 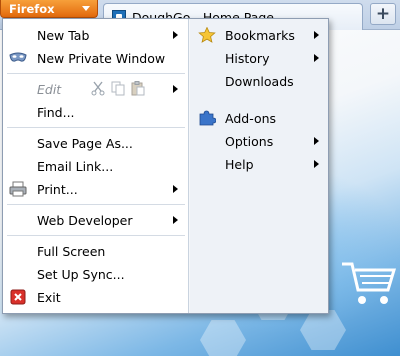 I want to click on menu-item-options: Options, so click(x=258, y=141).